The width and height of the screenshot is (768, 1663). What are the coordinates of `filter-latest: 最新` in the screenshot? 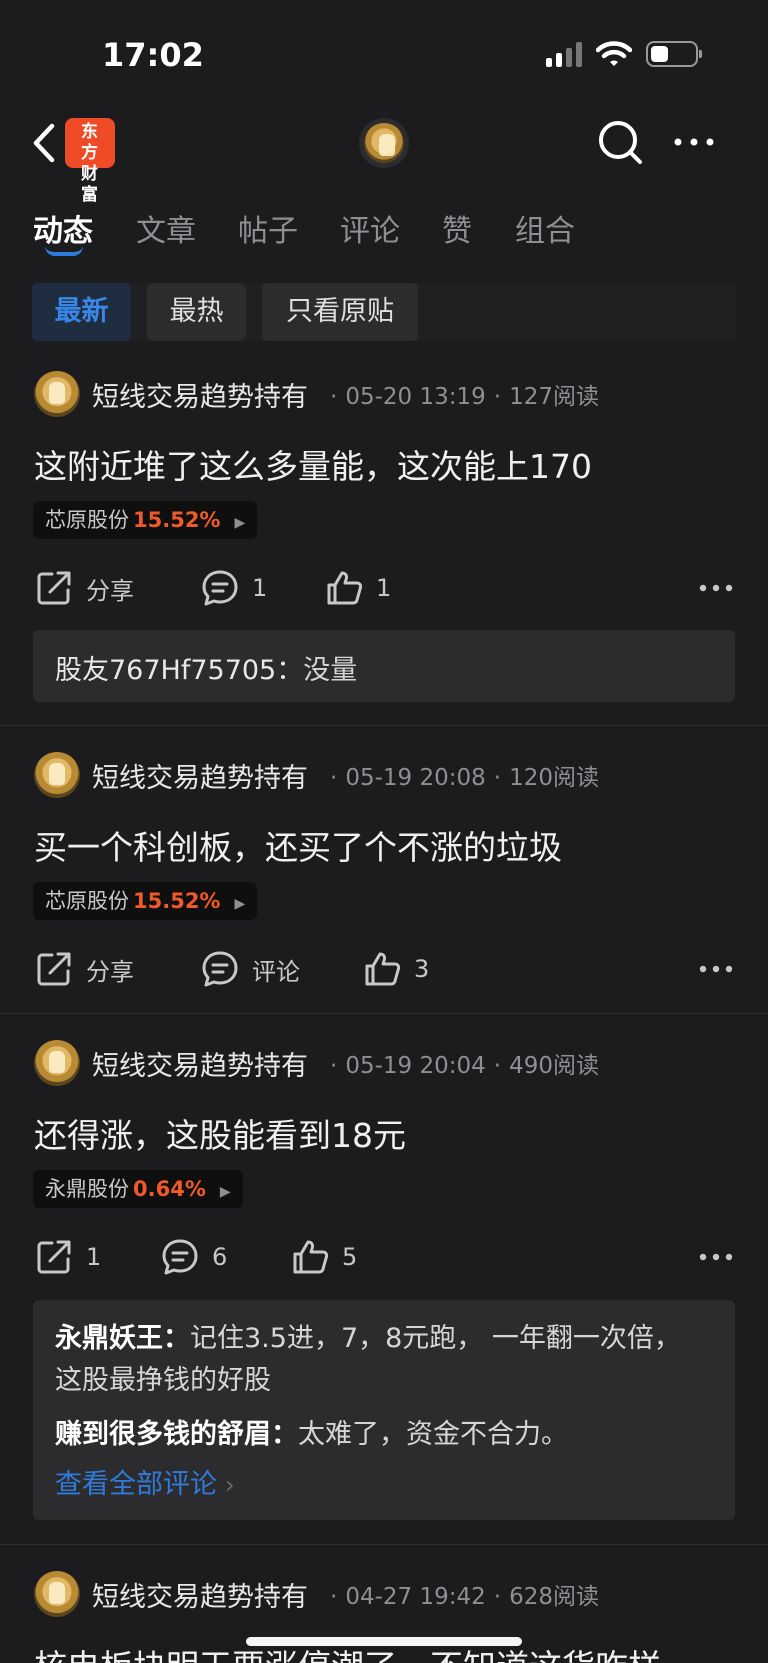 It's located at (81, 312).